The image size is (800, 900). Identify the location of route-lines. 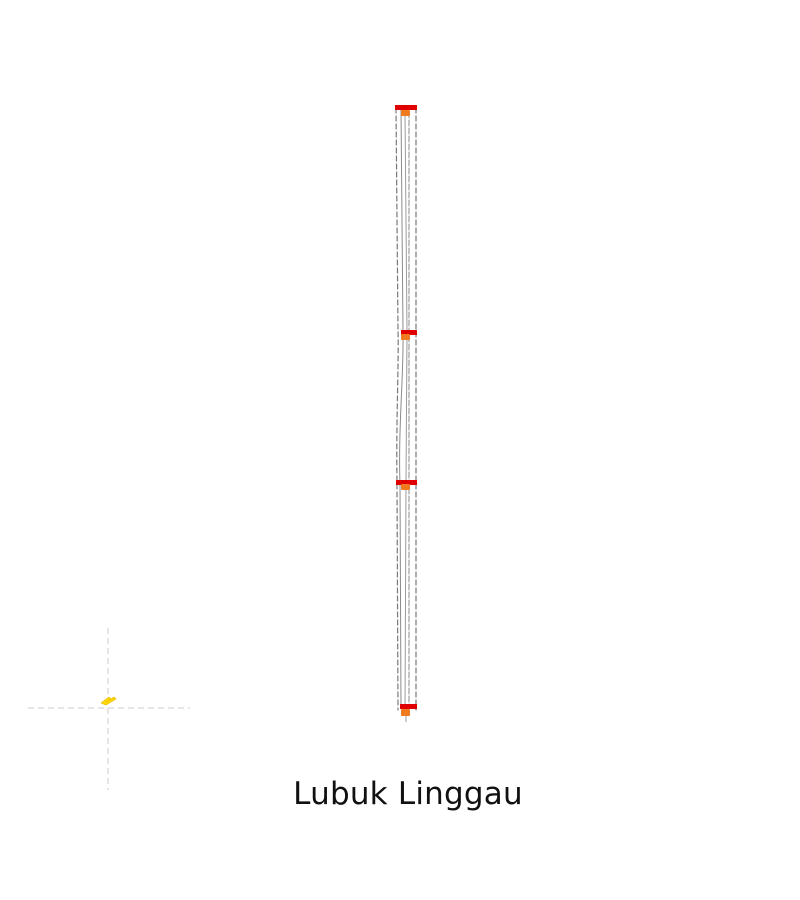
(406, 410).